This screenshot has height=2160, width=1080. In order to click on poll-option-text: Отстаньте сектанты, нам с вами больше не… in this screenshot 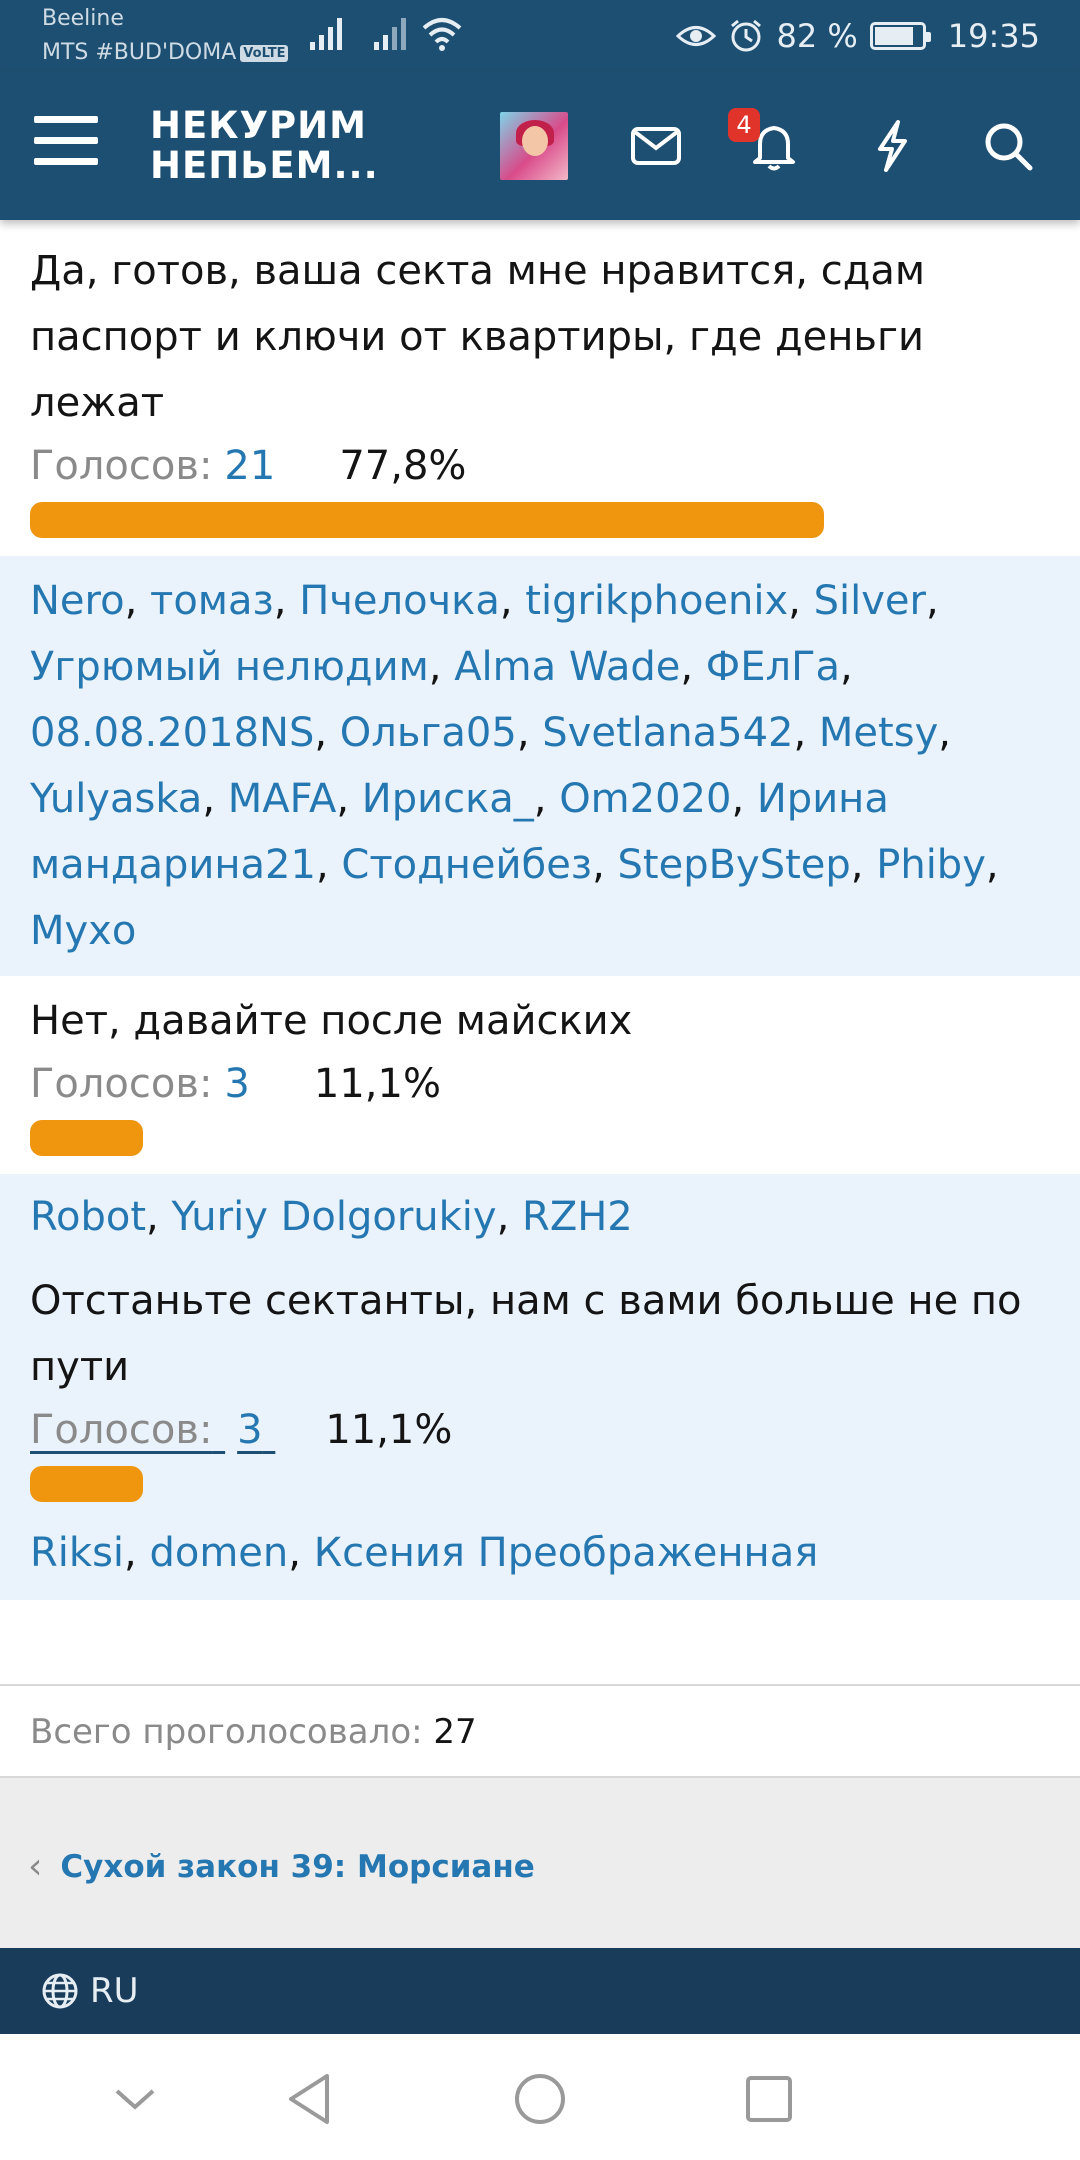, I will do `click(526, 1334)`.